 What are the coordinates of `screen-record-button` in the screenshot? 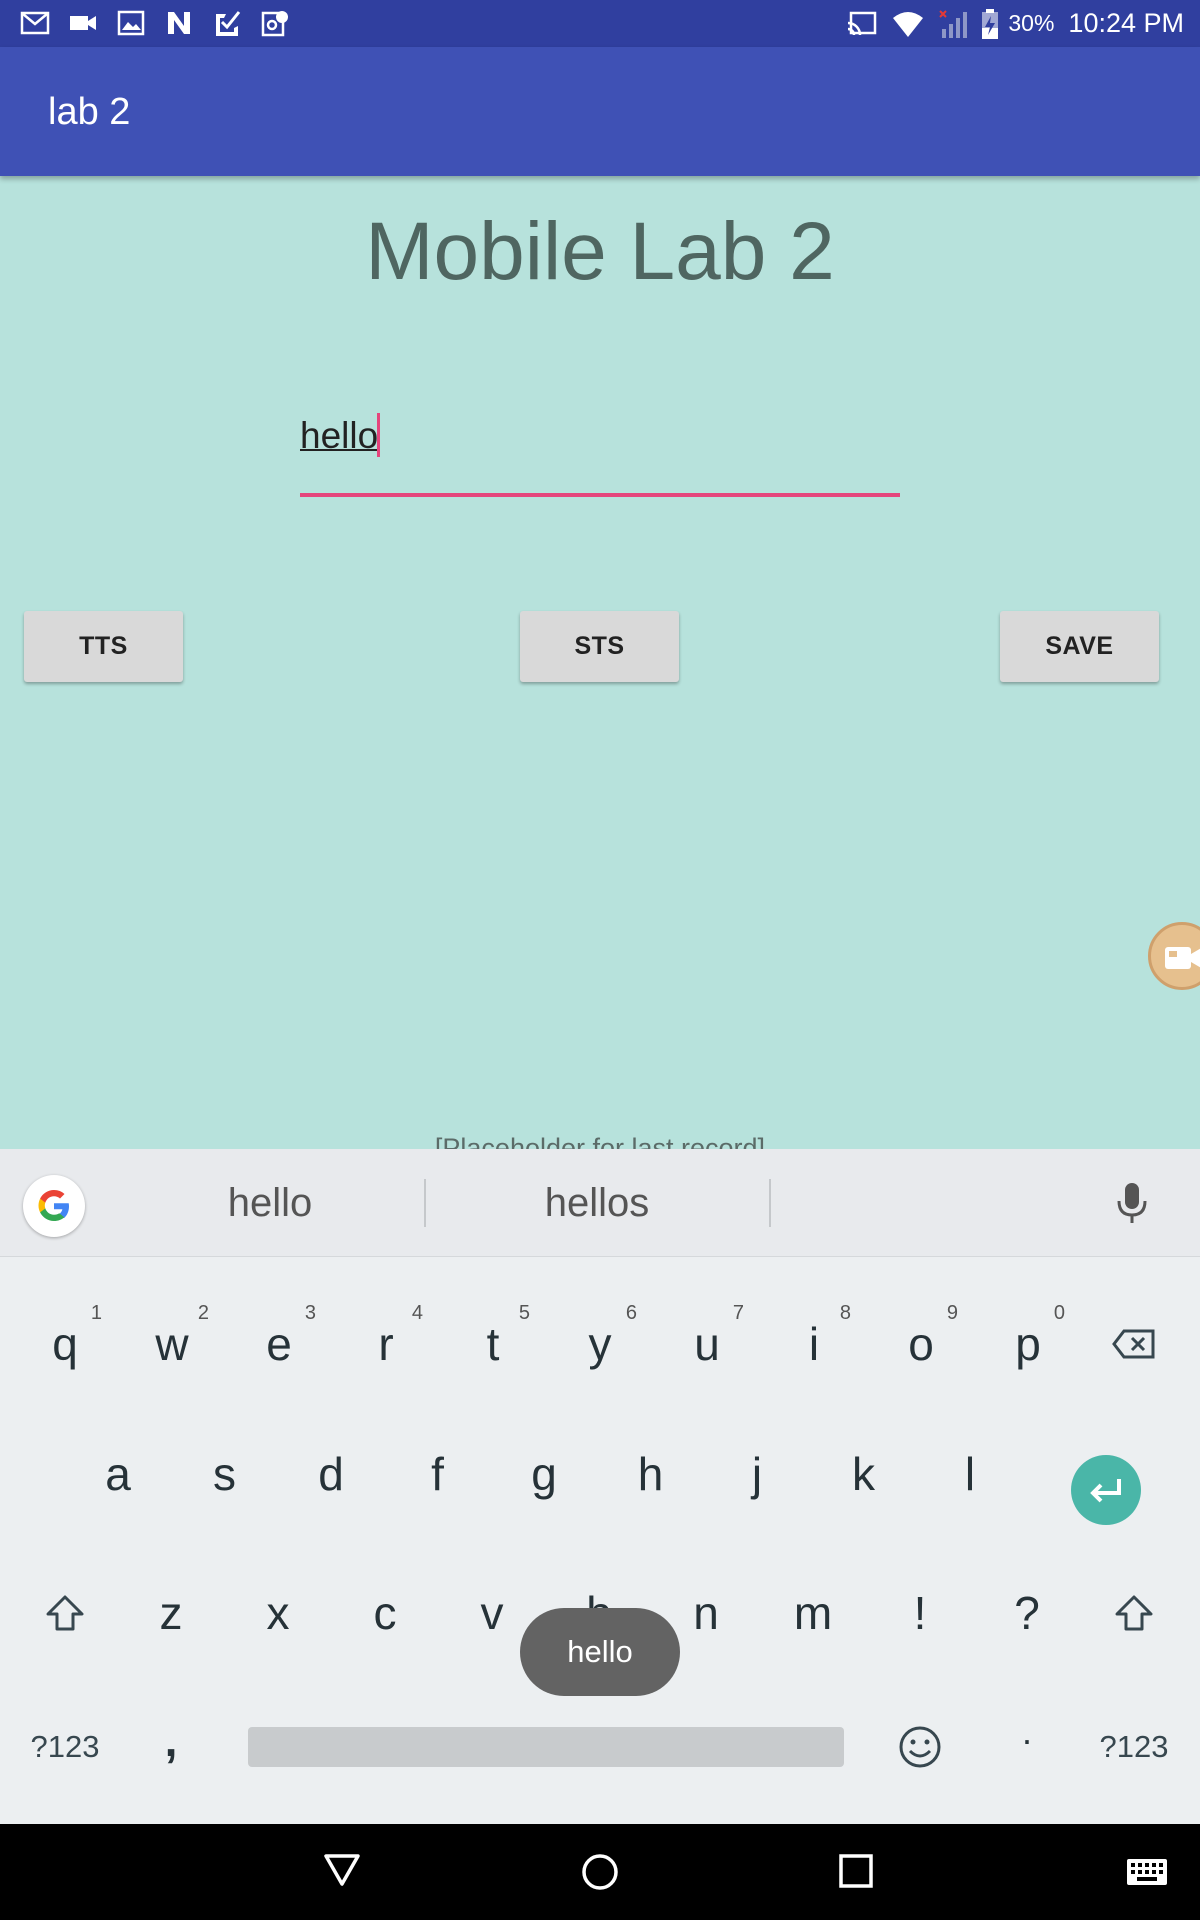 It's located at (1174, 956).